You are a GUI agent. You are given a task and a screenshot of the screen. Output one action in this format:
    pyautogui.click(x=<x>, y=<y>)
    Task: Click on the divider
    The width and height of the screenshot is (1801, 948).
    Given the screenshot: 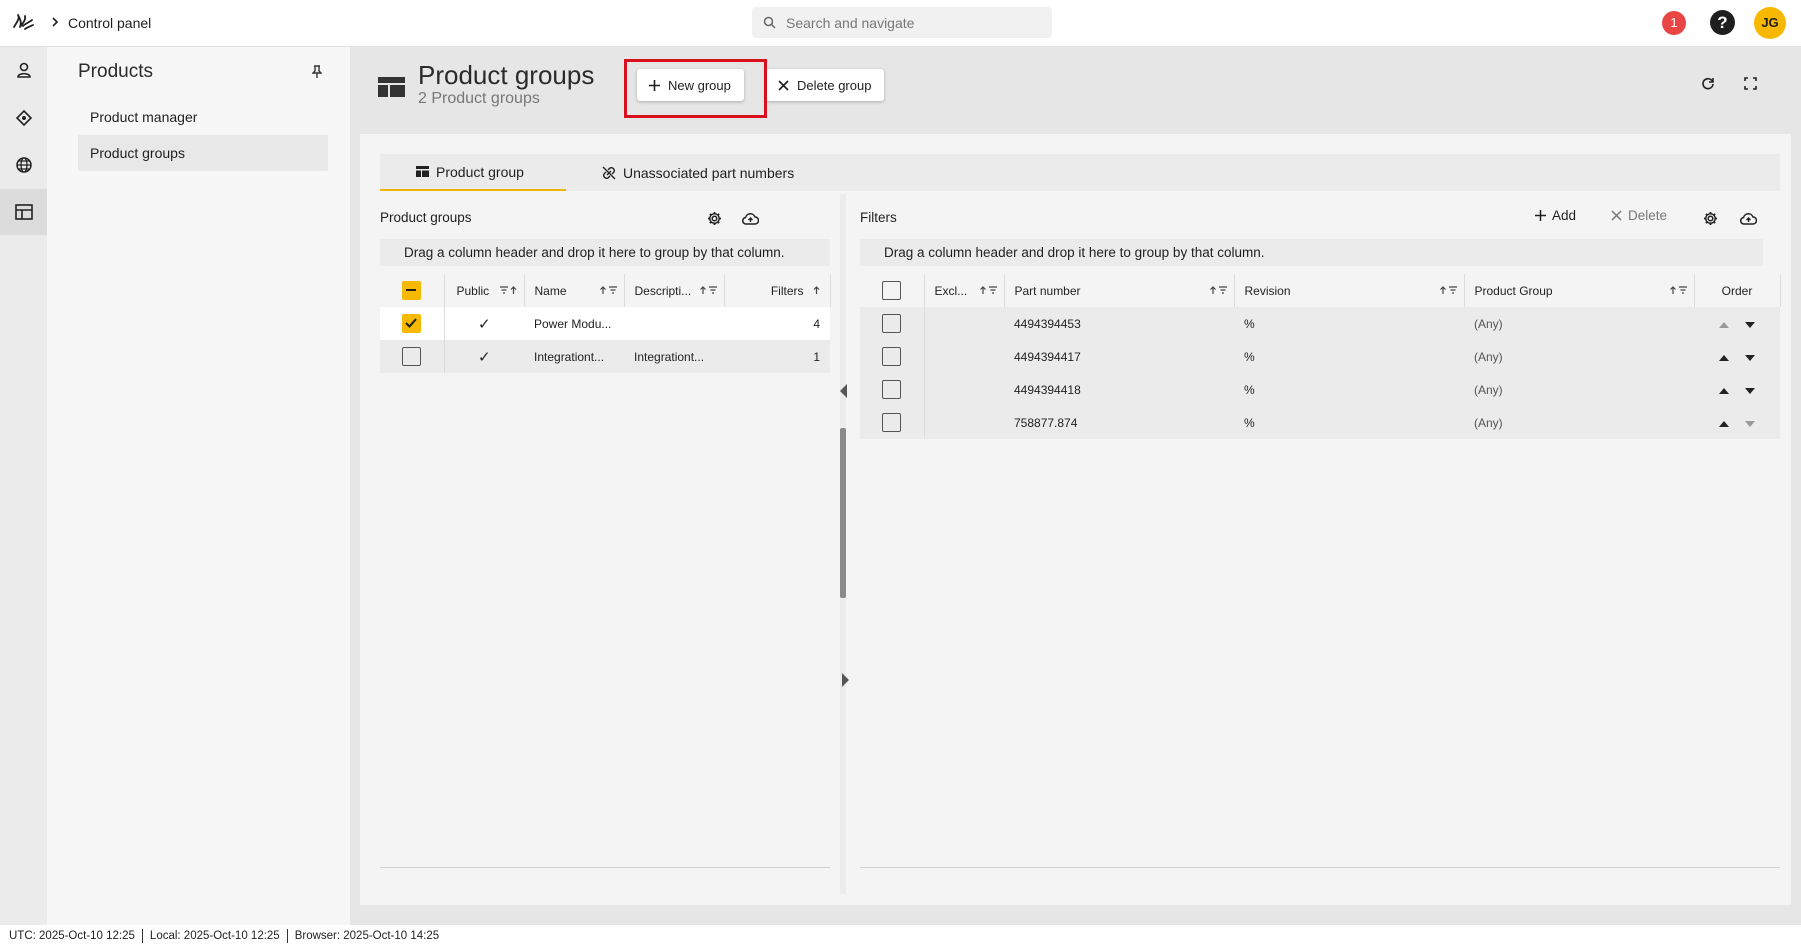 What is the action you would take?
    pyautogui.click(x=1320, y=867)
    